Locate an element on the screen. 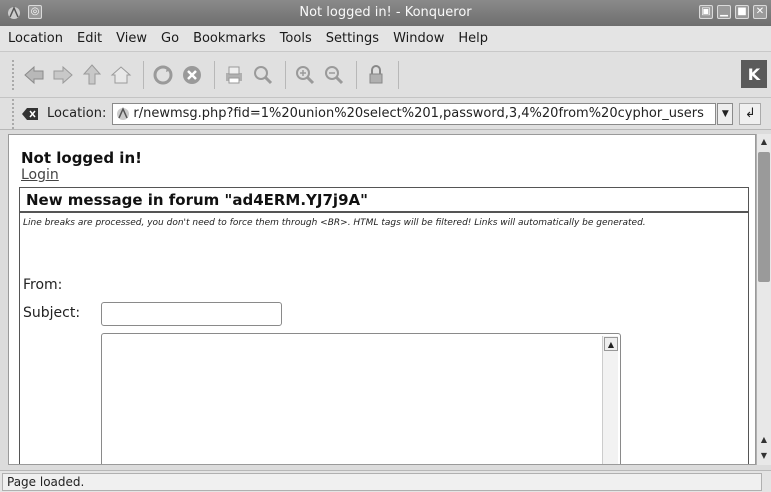 This screenshot has width=771, height=492. menu-help: Help is located at coordinates (473, 38).